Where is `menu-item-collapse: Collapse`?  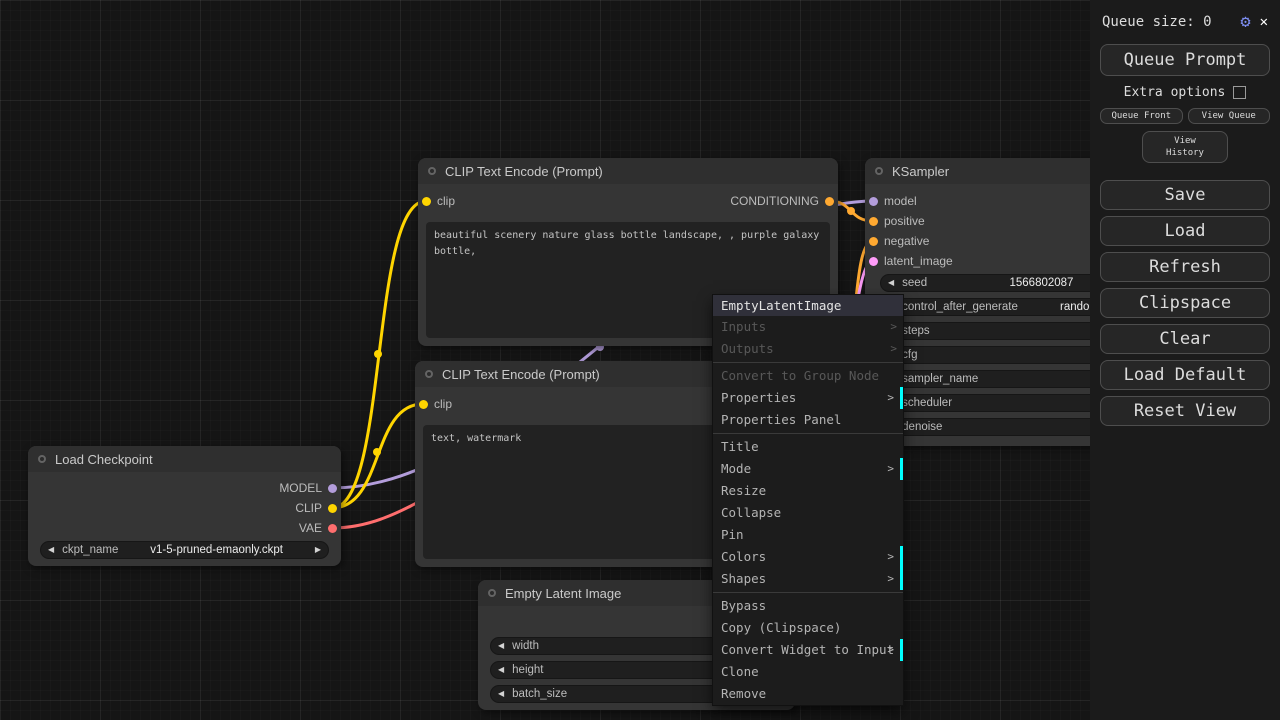 menu-item-collapse: Collapse is located at coordinates (808, 513).